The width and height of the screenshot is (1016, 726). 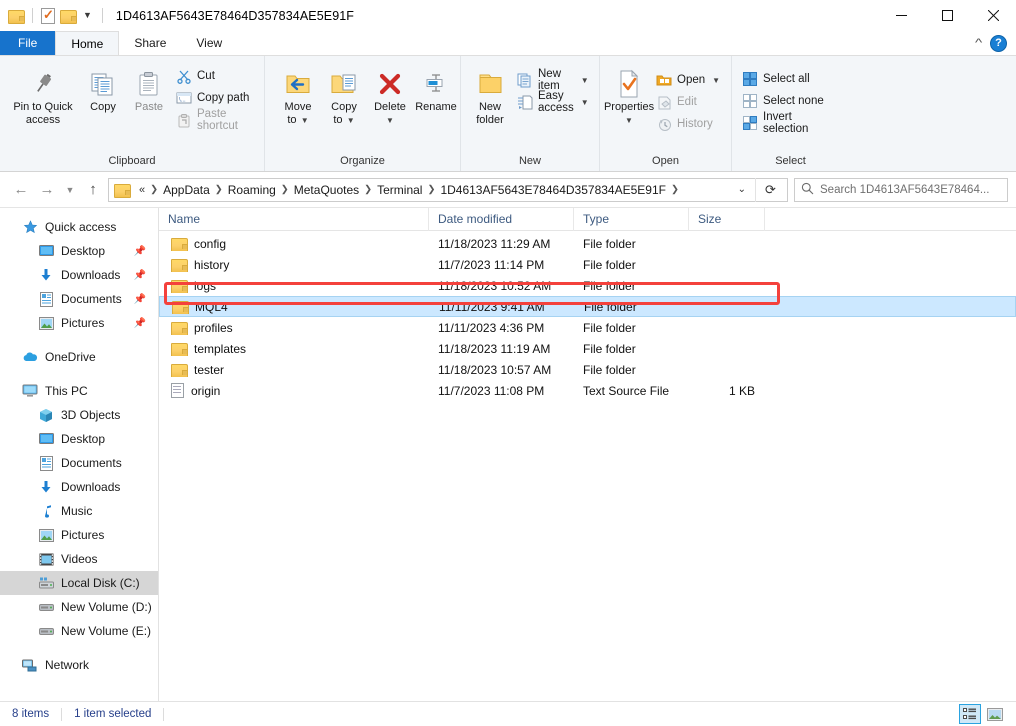 What do you see at coordinates (689, 124) in the screenshot?
I see `history-button: History` at bounding box center [689, 124].